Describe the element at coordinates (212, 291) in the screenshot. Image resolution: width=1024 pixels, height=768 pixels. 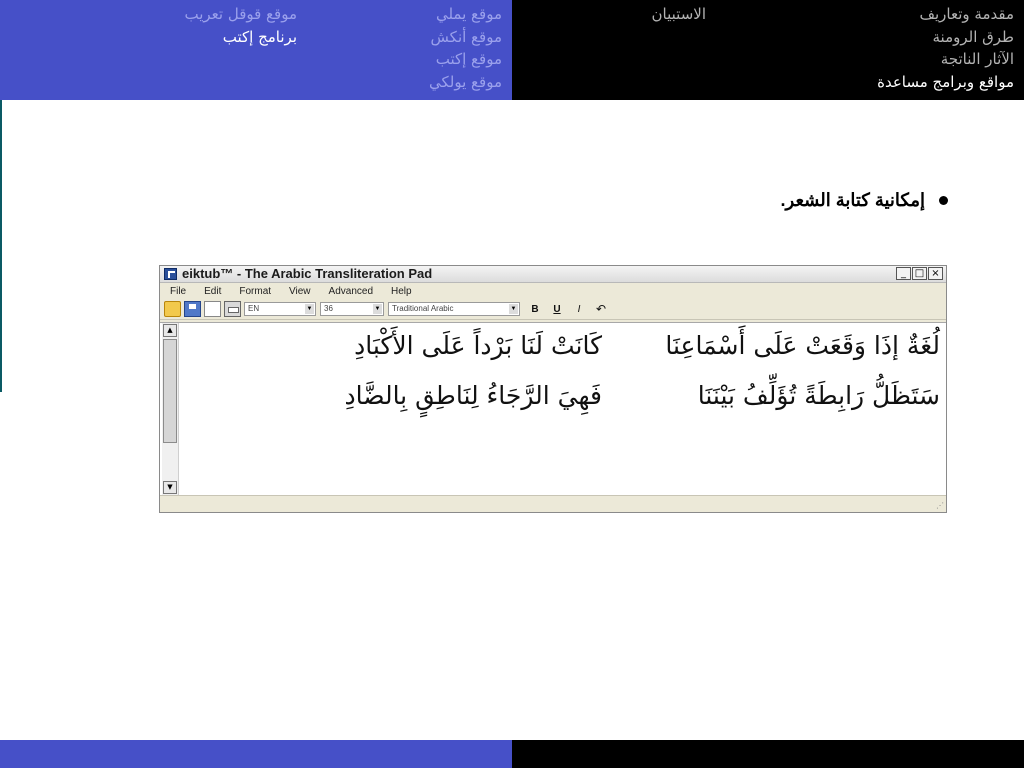
I see `menu-edit: Edit` at that location.